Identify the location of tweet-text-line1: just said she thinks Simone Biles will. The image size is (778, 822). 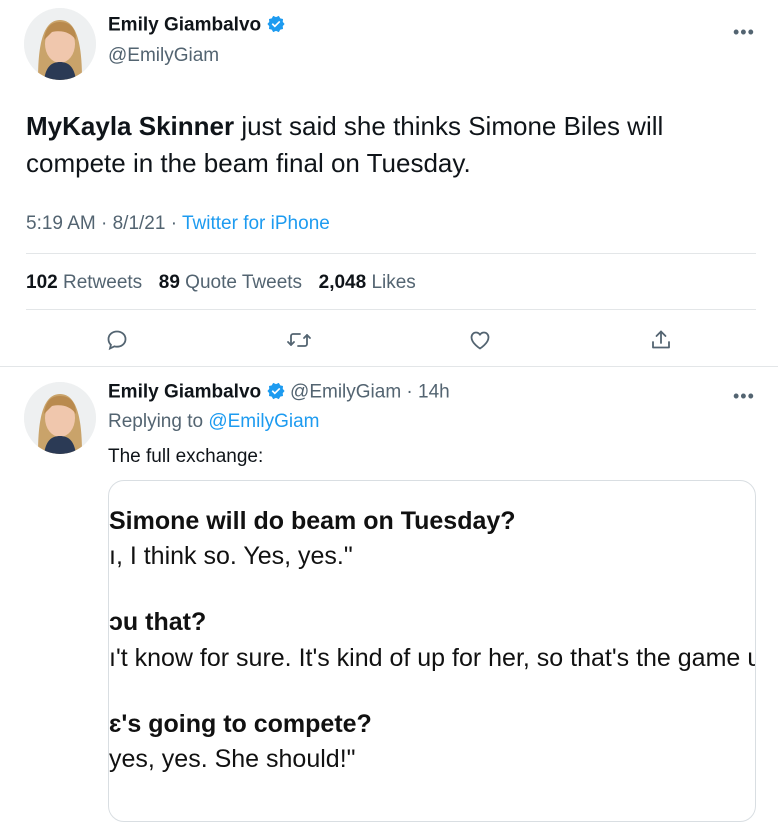
(449, 126).